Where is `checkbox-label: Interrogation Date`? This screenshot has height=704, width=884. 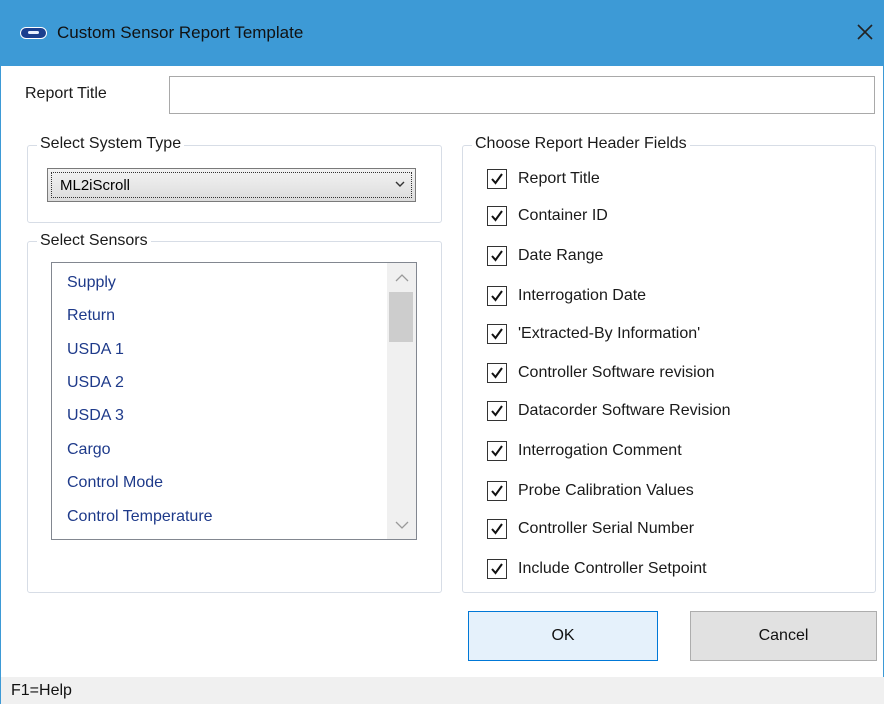
checkbox-label: Interrogation Date is located at coordinates (582, 295).